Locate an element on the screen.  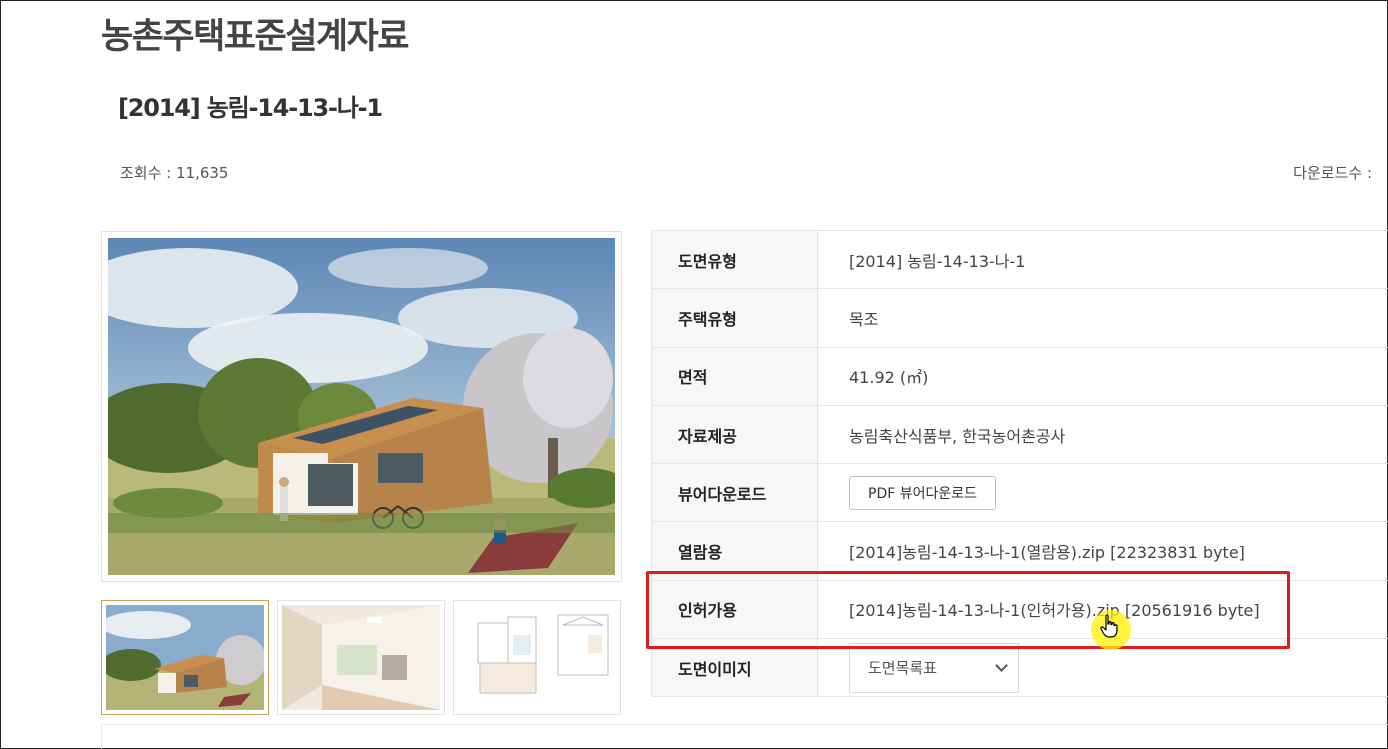
drawing-image-select: 도면목록표 is located at coordinates (934, 667).